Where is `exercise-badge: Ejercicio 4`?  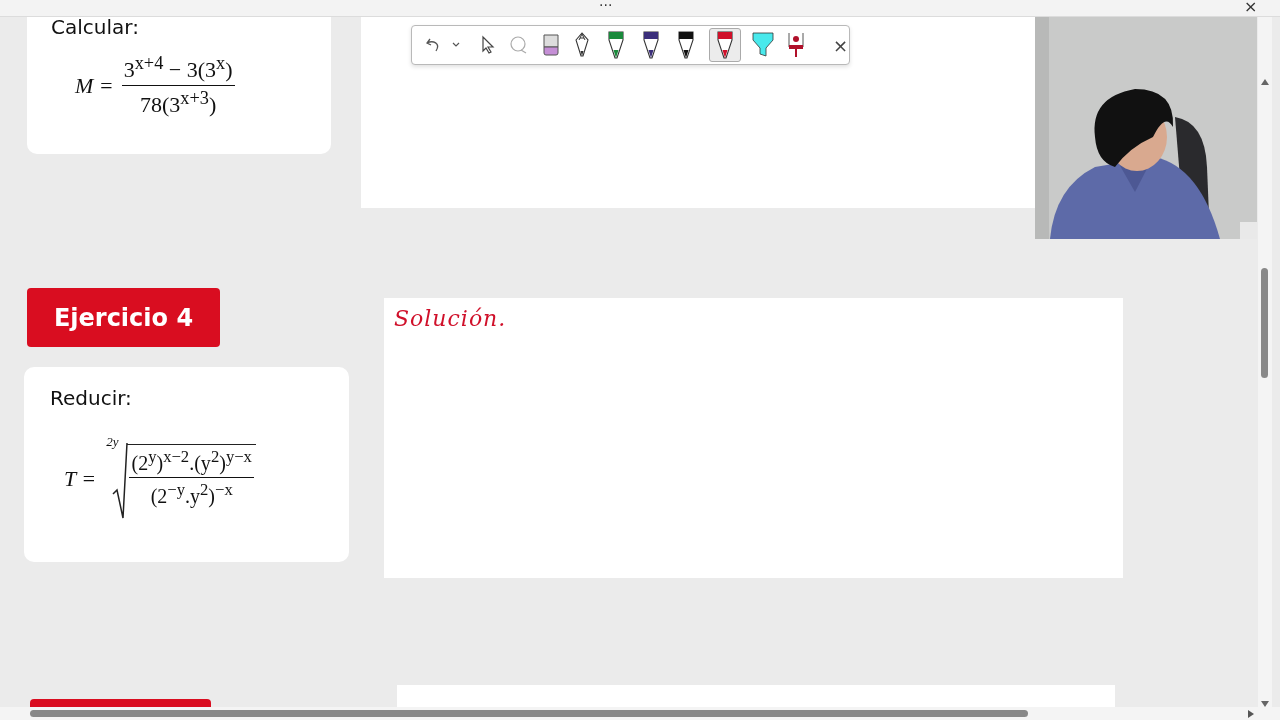
exercise-badge: Ejercicio 4 is located at coordinates (123, 317).